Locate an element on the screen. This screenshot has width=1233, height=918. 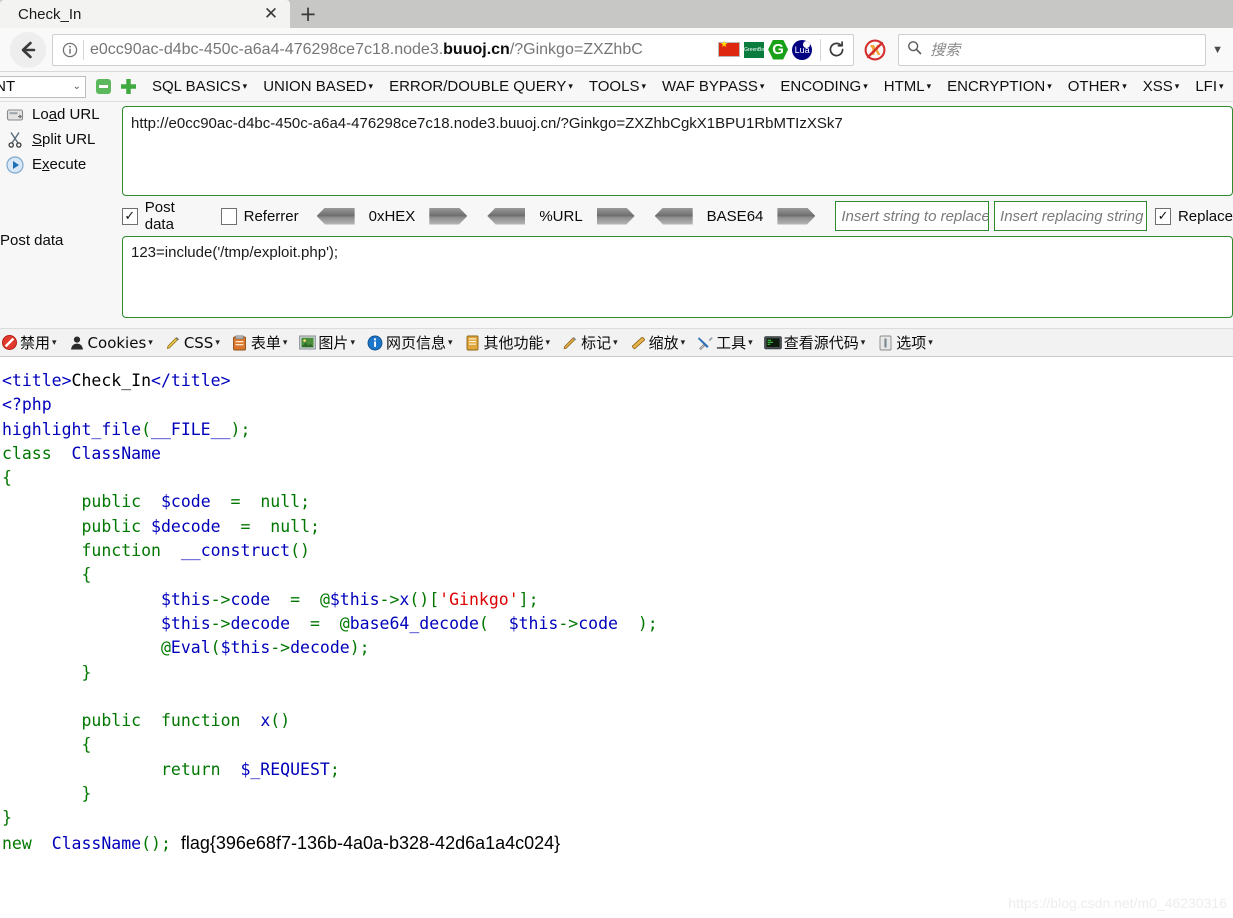
toolbar-item-forms: 表单 ▾ is located at coordinates (259, 342).